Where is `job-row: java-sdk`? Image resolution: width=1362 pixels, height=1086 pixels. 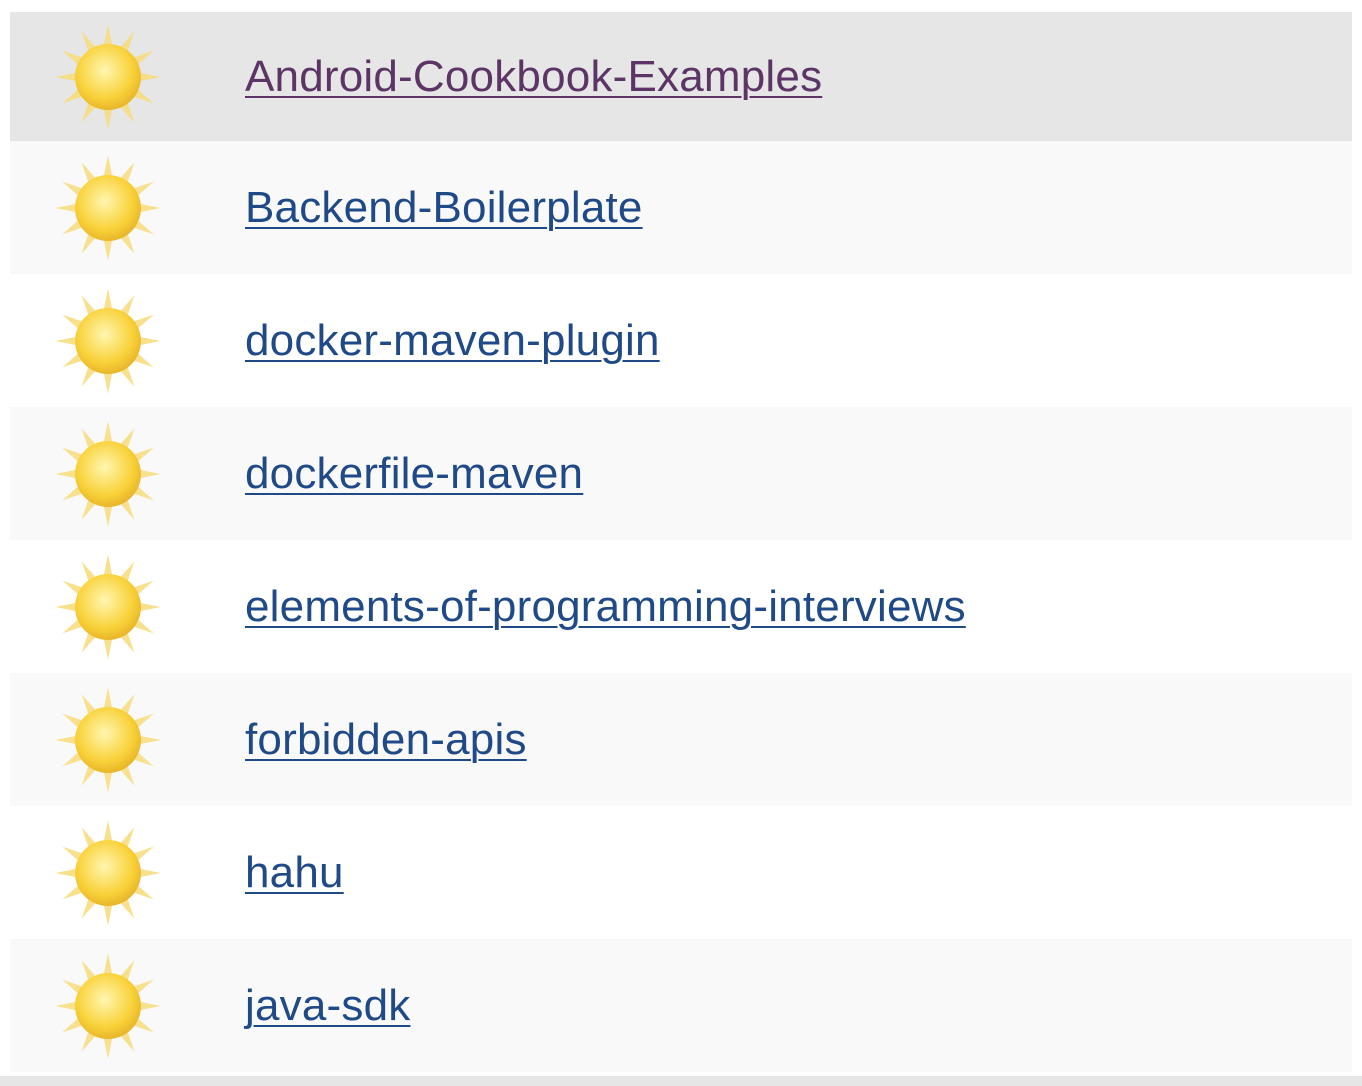 job-row: java-sdk is located at coordinates (681, 1005).